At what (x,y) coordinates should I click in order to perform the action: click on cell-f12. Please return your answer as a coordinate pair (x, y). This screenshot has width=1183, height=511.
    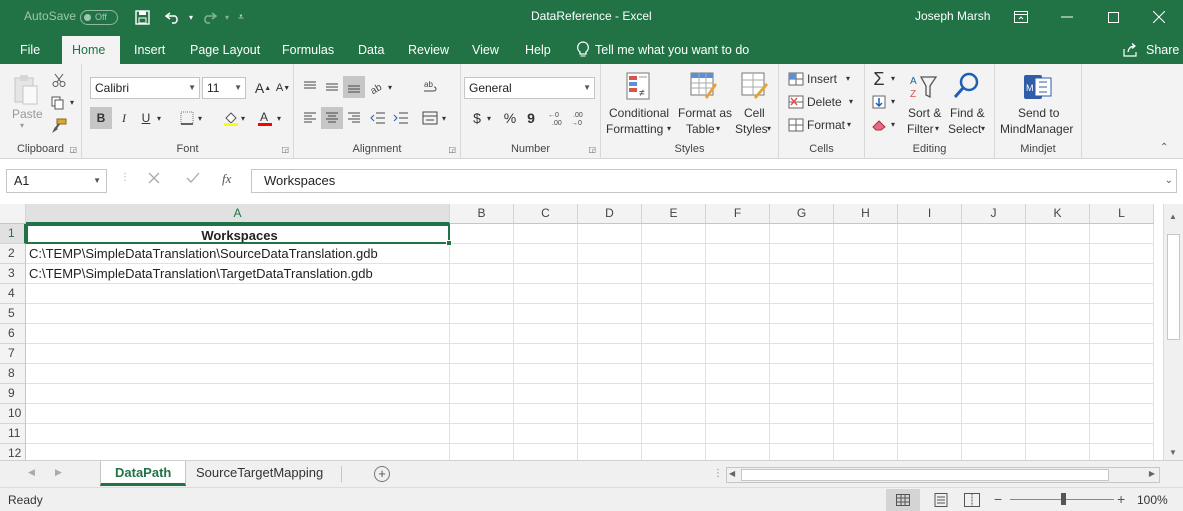
    Looking at the image, I should click on (738, 452).